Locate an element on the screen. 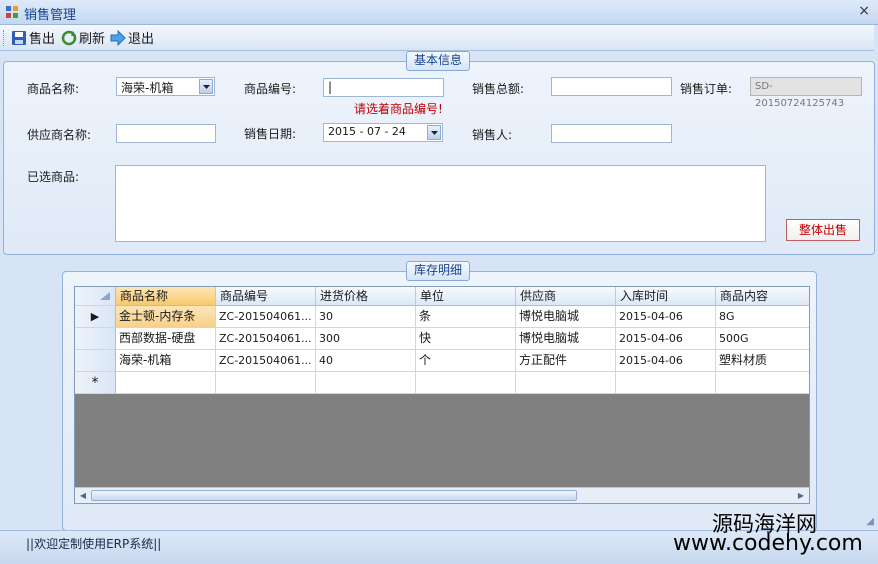  supplier-input is located at coordinates (166, 133).